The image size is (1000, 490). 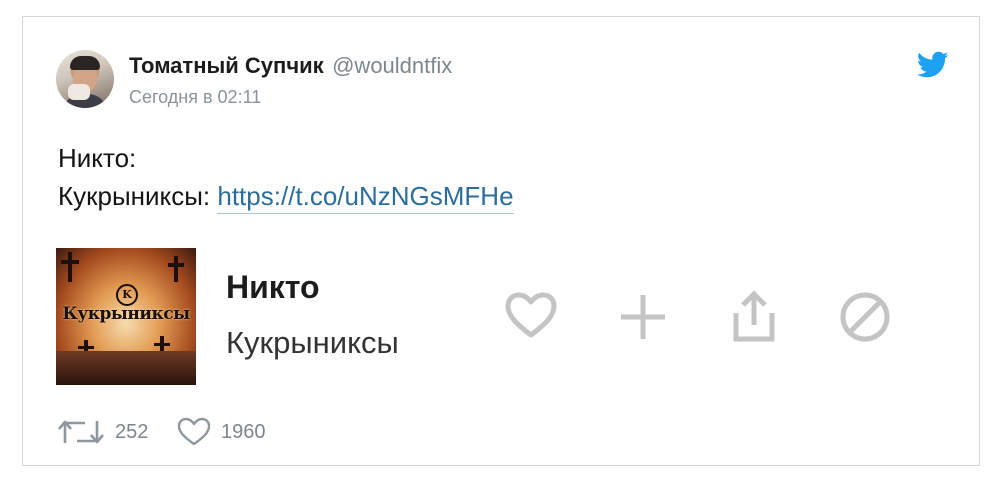 What do you see at coordinates (97, 158) in the screenshot?
I see `tweet-text-line-1: Никто:` at bounding box center [97, 158].